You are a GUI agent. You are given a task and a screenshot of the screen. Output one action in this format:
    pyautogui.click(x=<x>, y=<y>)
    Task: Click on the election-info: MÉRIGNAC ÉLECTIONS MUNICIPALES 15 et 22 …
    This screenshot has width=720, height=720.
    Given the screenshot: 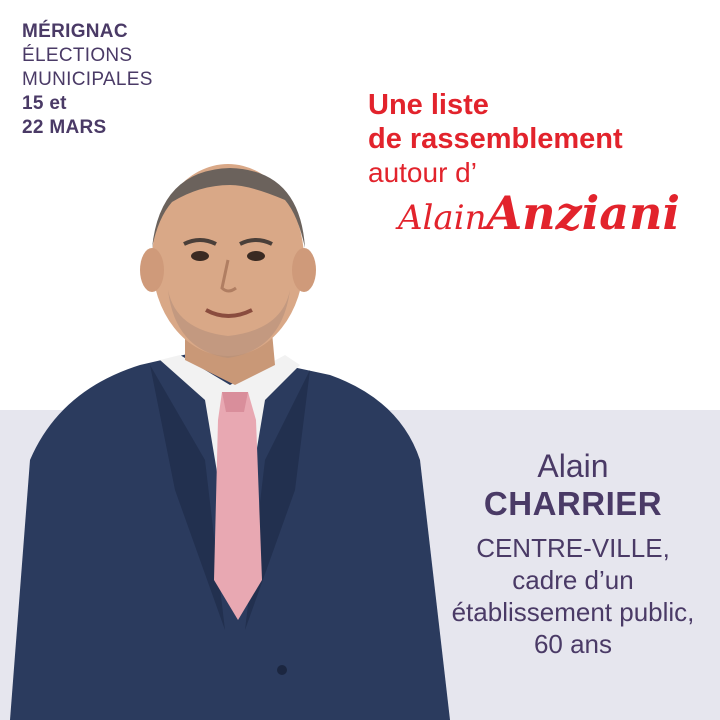 What is the action you would take?
    pyautogui.click(x=87, y=80)
    